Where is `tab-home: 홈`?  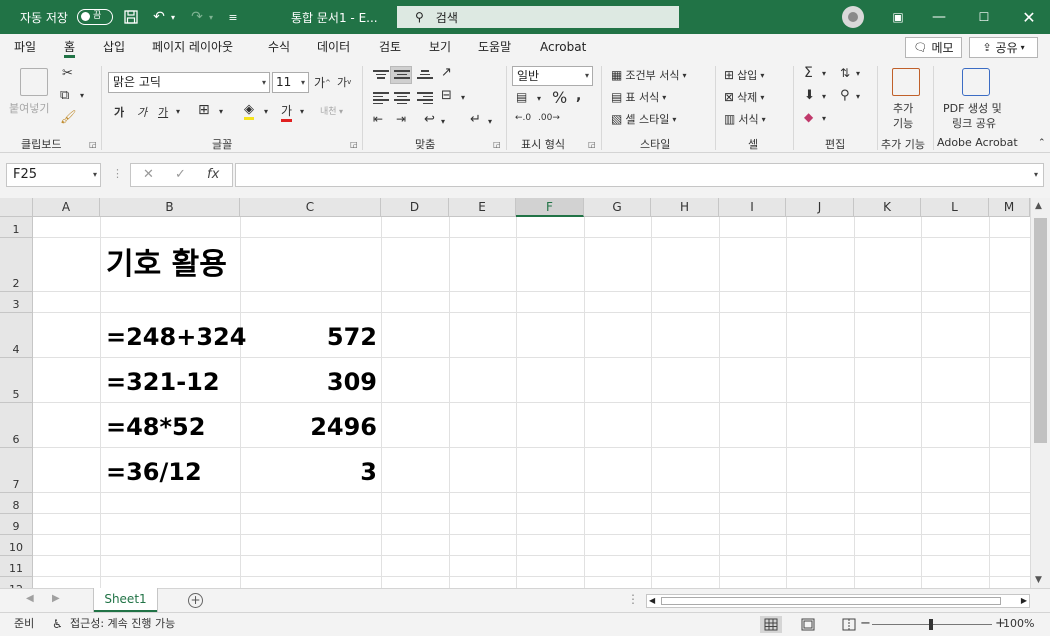 tab-home: 홈 is located at coordinates (70, 47).